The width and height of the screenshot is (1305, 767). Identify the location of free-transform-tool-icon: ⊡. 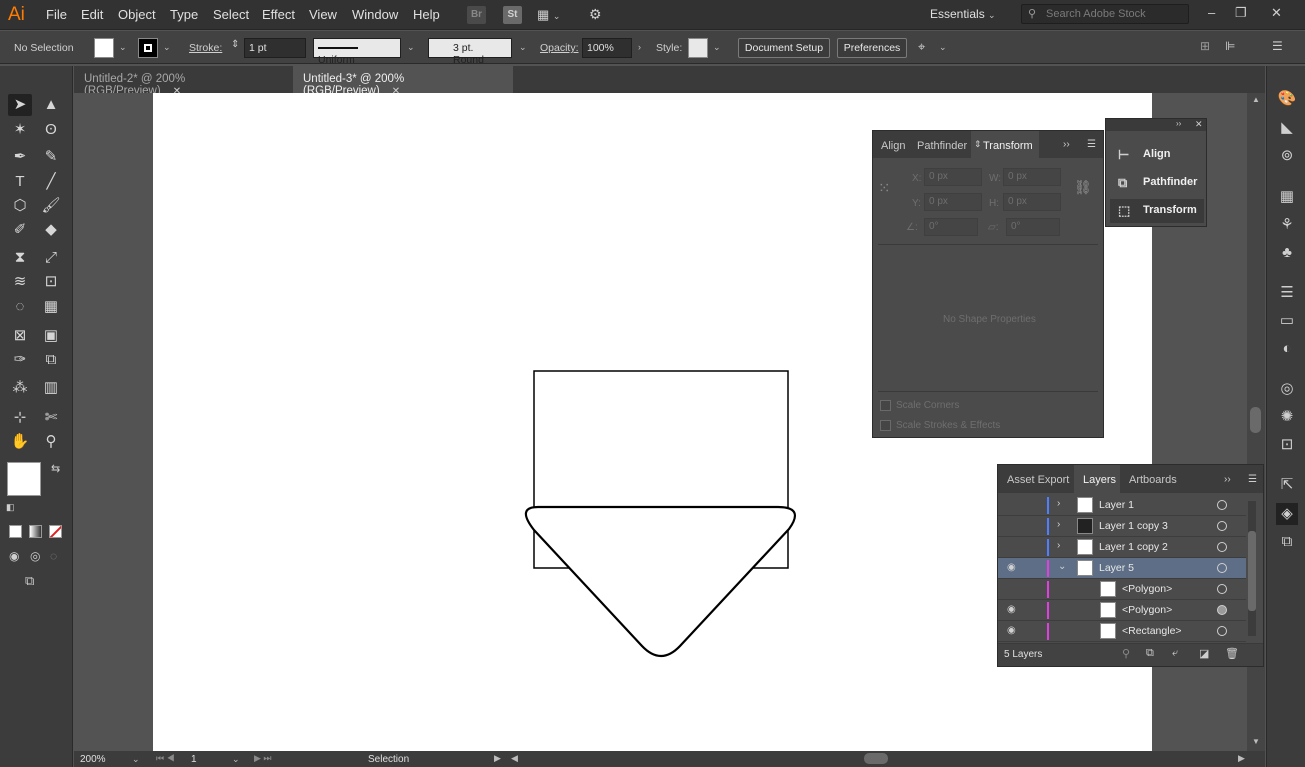
(51, 282).